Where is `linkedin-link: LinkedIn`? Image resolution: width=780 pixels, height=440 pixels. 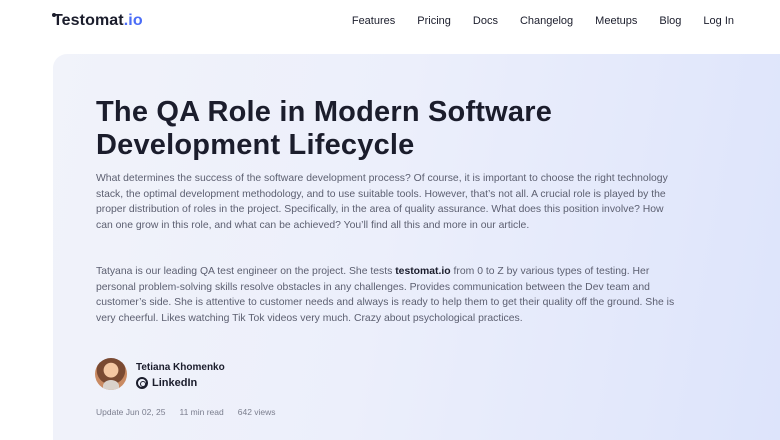 linkedin-link: LinkedIn is located at coordinates (180, 382).